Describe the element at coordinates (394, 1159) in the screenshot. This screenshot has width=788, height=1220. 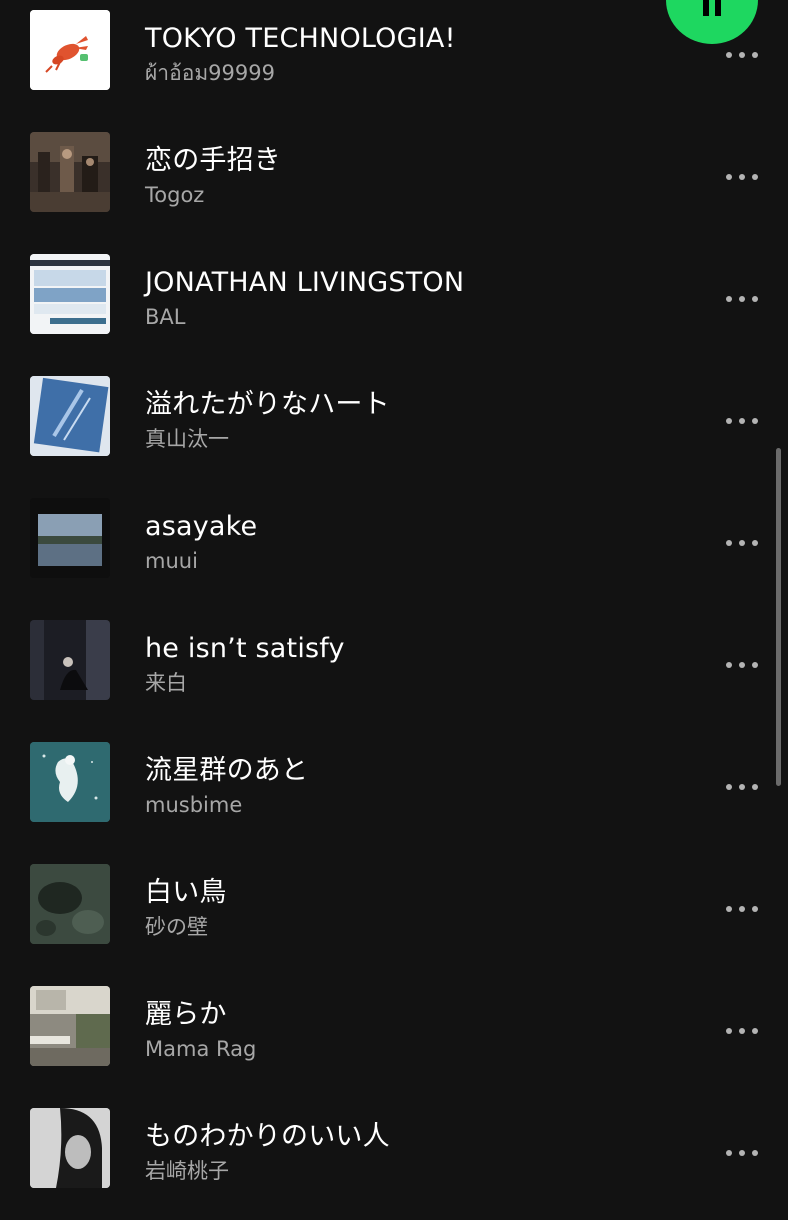
I see `track-row: ものわかりのいい人 岩崎桃子` at that location.